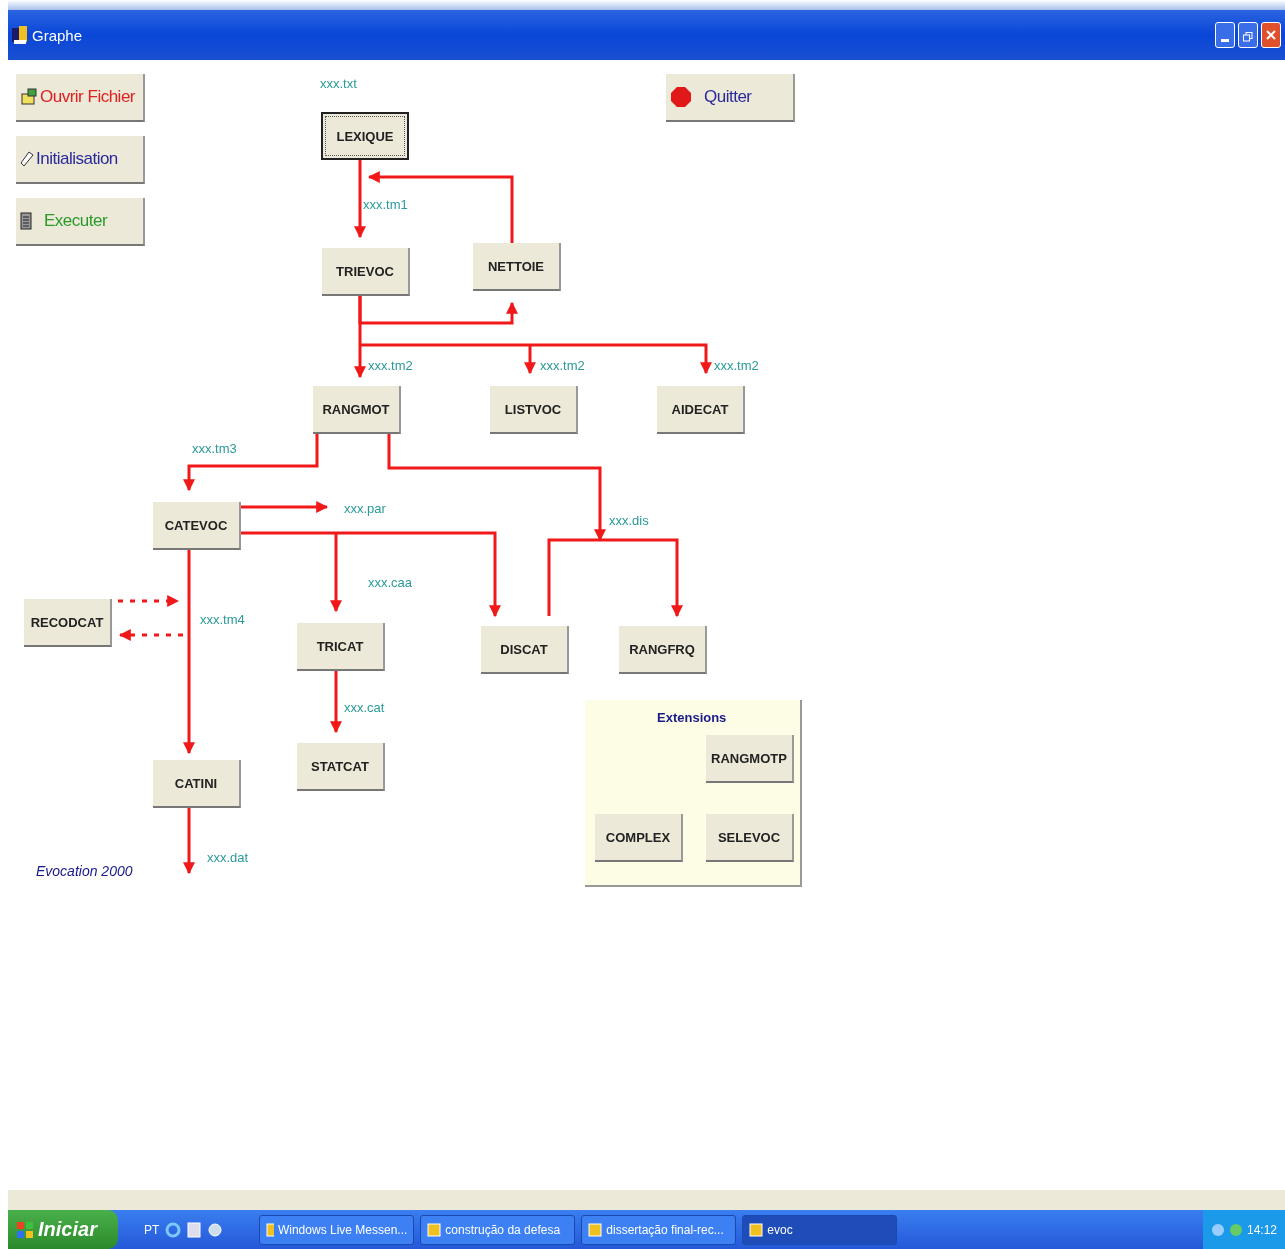  I want to click on module-button: RANGMOT, so click(357, 410).